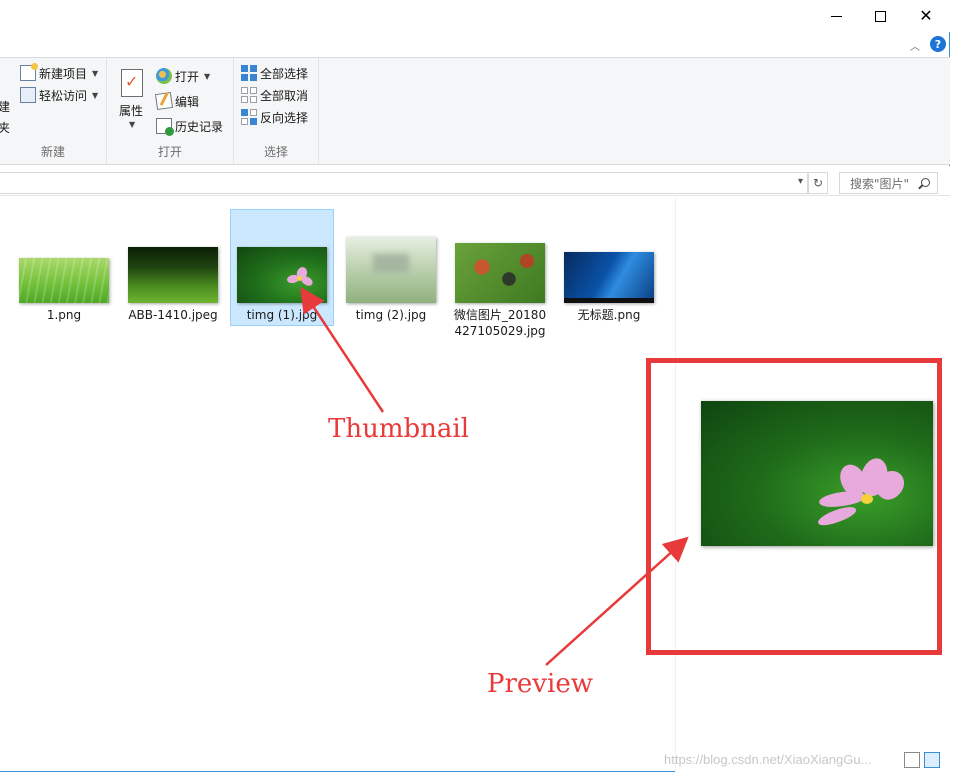 The image size is (958, 779). Describe the element at coordinates (284, 117) in the screenshot. I see `invert-selection-label: 反向选择` at that location.